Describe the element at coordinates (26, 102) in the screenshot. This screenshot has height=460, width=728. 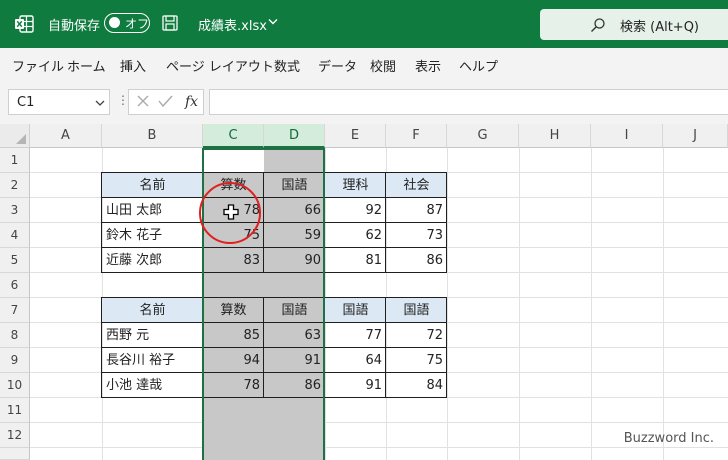
I see `name-box-value: C1` at that location.